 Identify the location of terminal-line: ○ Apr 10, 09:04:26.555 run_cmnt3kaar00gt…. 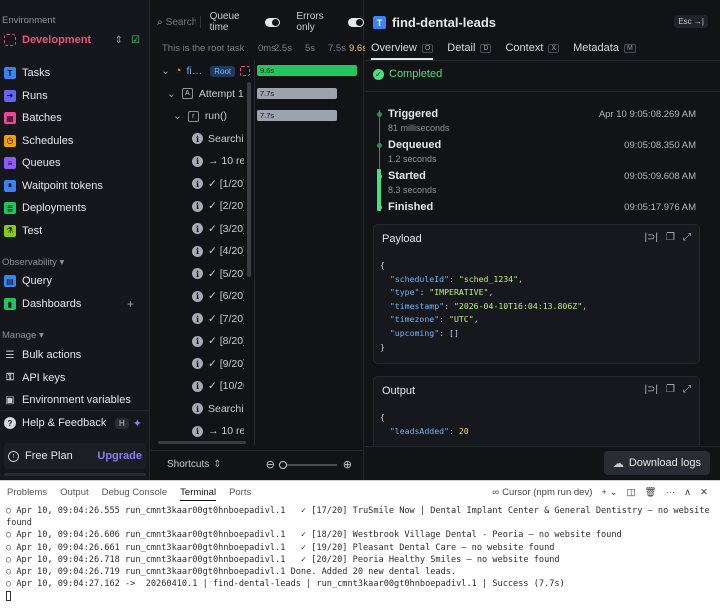
(360, 517).